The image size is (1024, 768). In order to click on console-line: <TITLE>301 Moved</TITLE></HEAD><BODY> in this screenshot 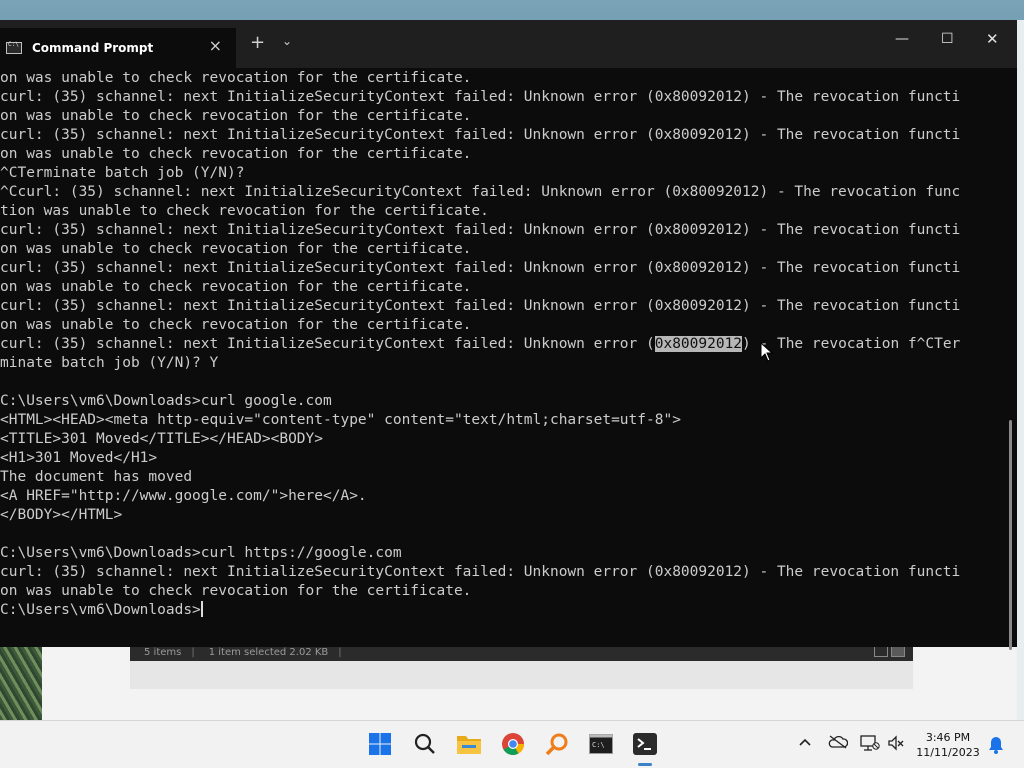, I will do `click(162, 439)`.